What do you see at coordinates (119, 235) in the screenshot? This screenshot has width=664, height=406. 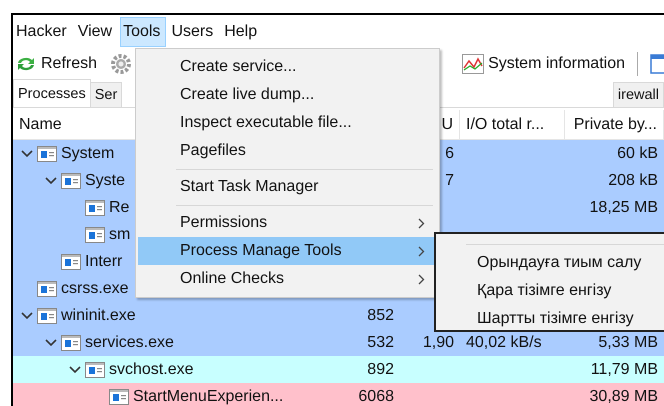 I see `process-name: sm` at bounding box center [119, 235].